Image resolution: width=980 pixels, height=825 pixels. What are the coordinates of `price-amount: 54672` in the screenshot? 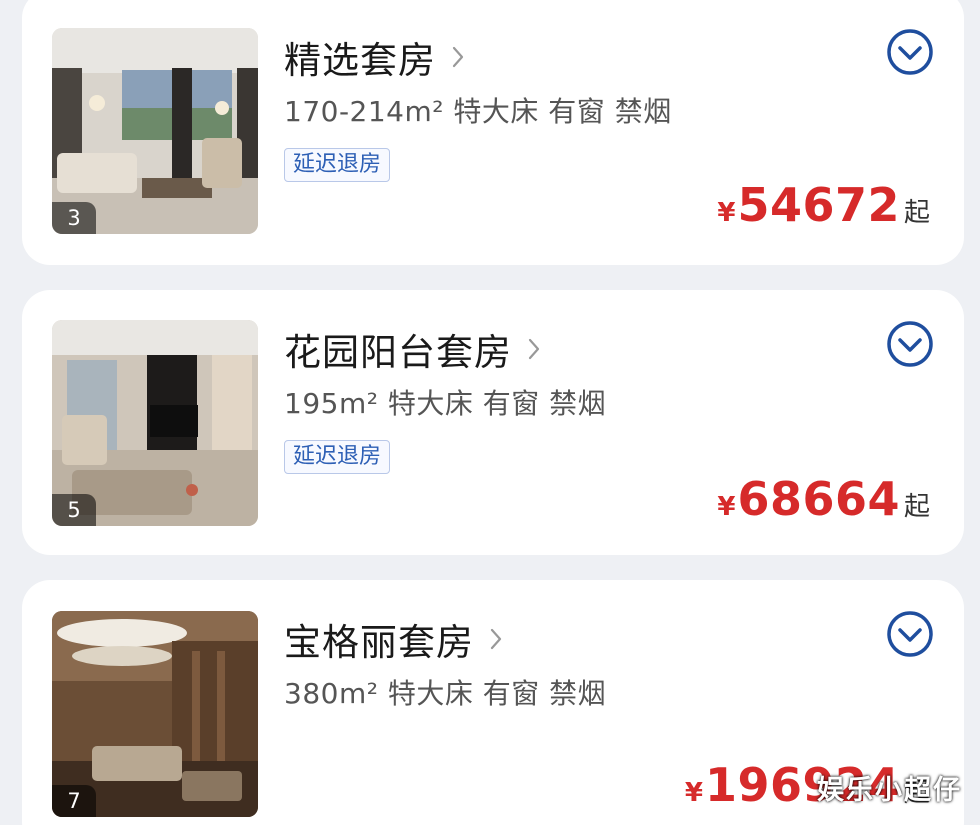 It's located at (818, 205).